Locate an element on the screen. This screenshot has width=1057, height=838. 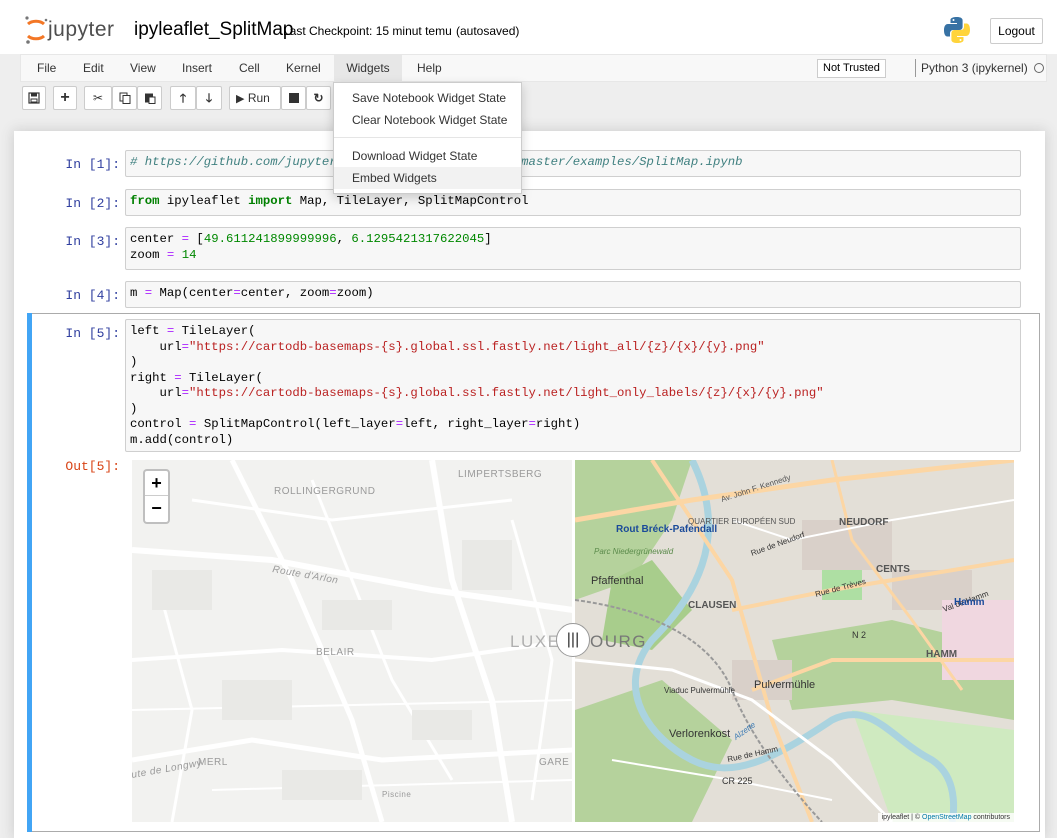
restart-button: ↻ is located at coordinates (318, 98).